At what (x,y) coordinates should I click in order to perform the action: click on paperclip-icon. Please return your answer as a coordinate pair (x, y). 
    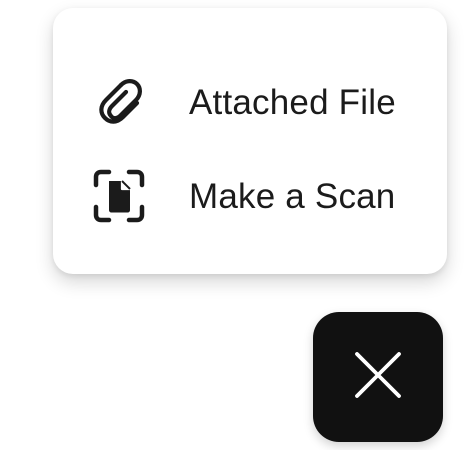
    Looking at the image, I should click on (119, 102).